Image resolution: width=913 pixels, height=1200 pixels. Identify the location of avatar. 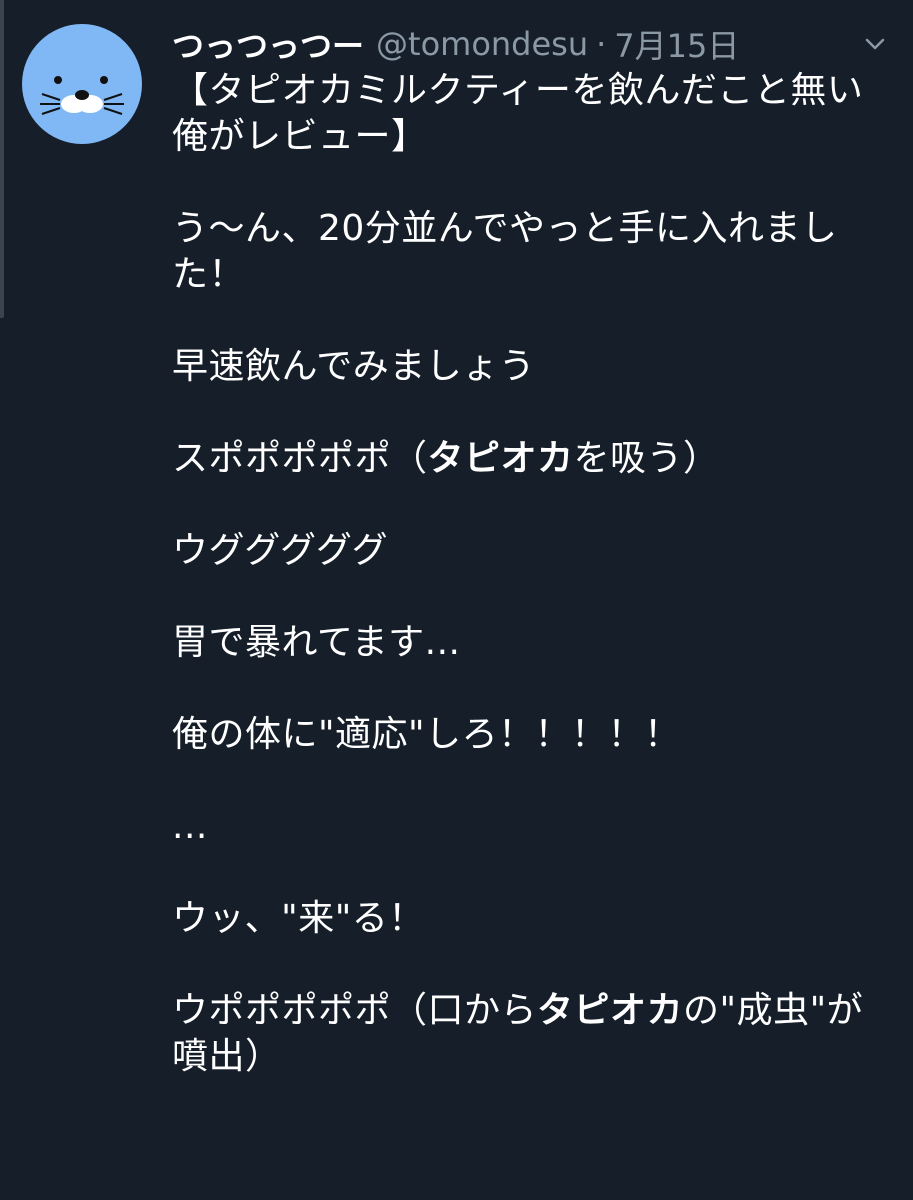
(82, 84).